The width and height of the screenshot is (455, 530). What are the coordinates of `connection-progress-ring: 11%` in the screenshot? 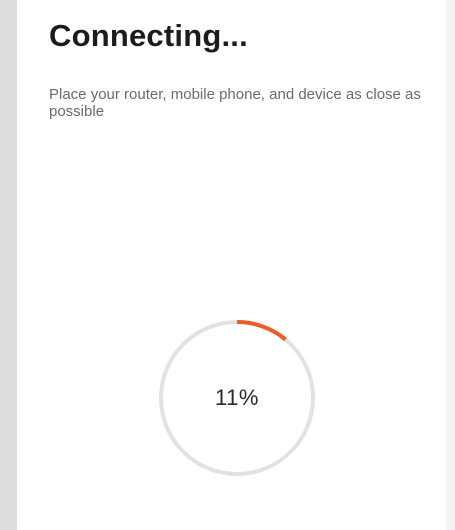 It's located at (237, 398).